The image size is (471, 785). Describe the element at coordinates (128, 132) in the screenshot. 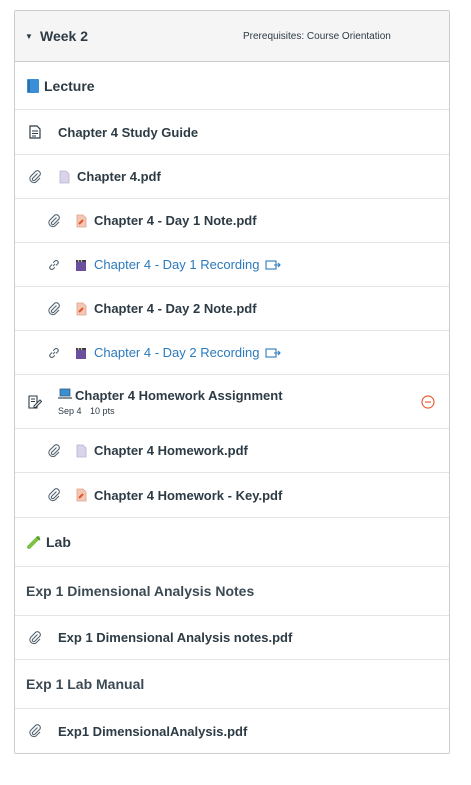

I see `item-title: Chapter 4 Study Guide` at that location.